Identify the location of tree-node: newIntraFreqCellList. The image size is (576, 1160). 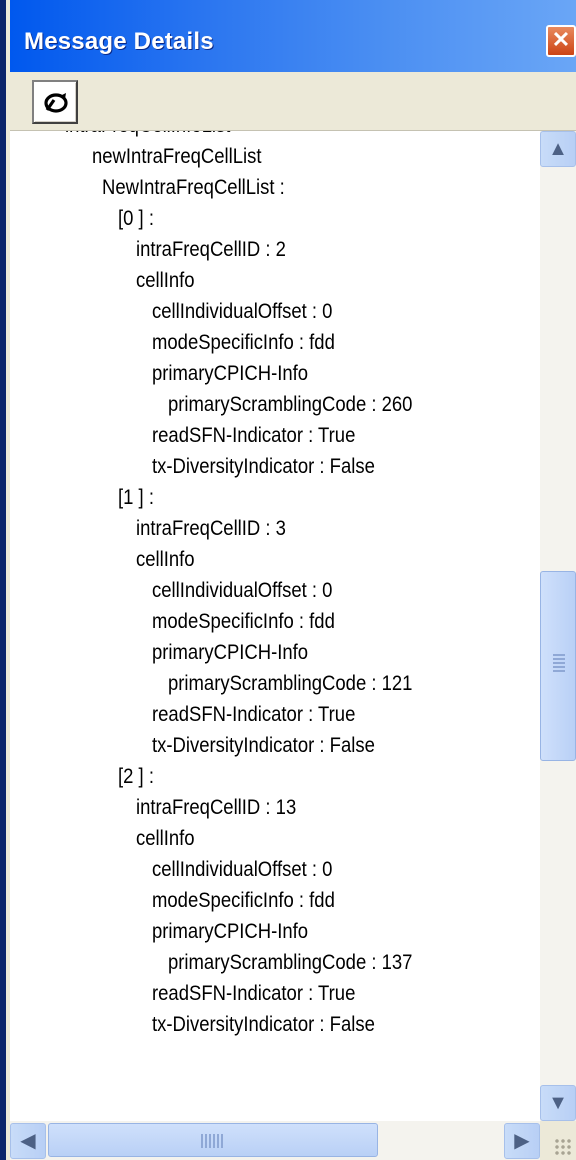
(176, 157).